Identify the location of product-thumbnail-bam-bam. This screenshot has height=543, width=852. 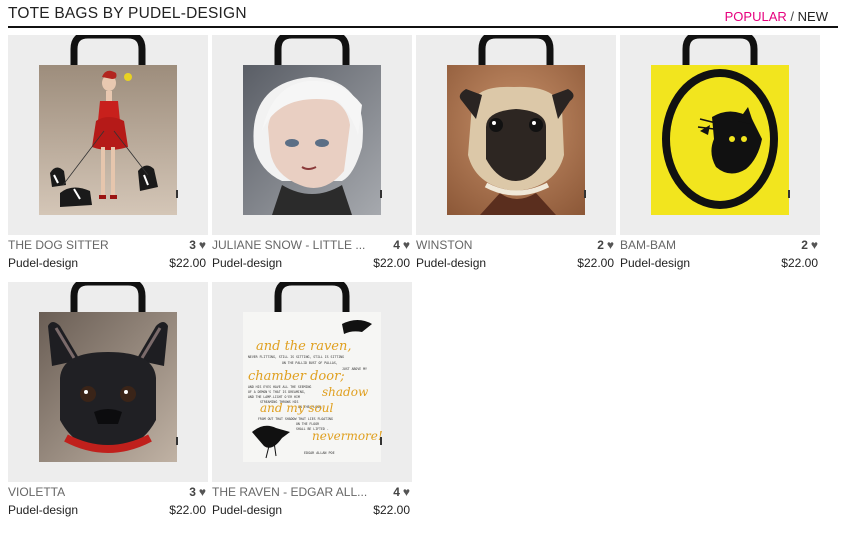
(720, 135).